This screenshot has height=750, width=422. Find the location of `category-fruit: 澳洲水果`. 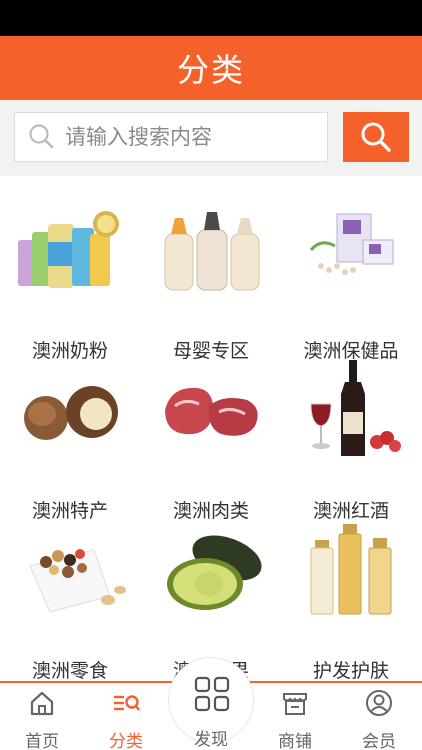

category-fruit: 澳洲水果 is located at coordinates (211, 595).